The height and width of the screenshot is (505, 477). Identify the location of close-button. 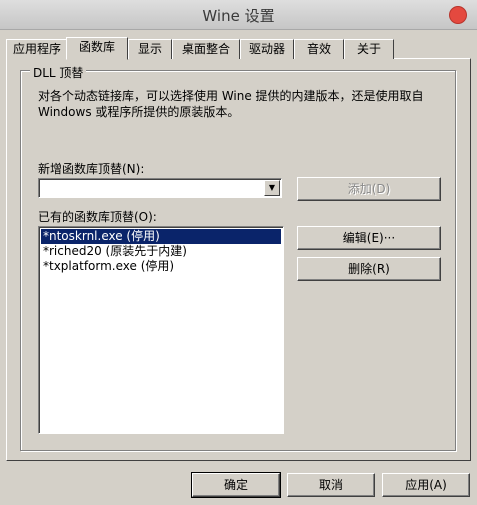
(458, 15).